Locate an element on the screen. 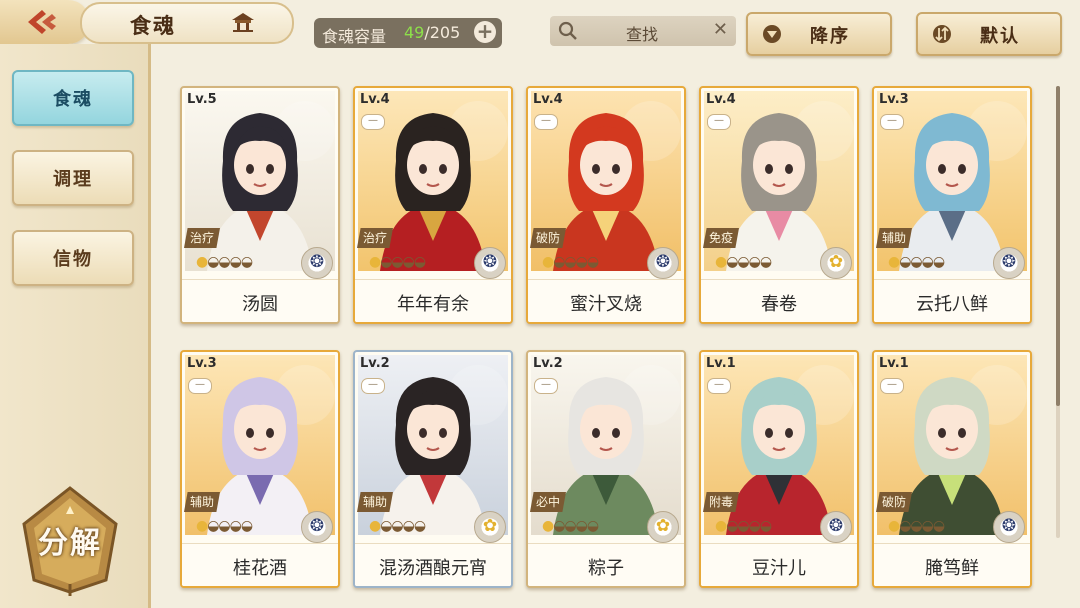 The height and width of the screenshot is (608, 1080). food-soul-card: Lv.2 — 必中 ●◒◒◒◒ ✿ 粽子 is located at coordinates (606, 469).